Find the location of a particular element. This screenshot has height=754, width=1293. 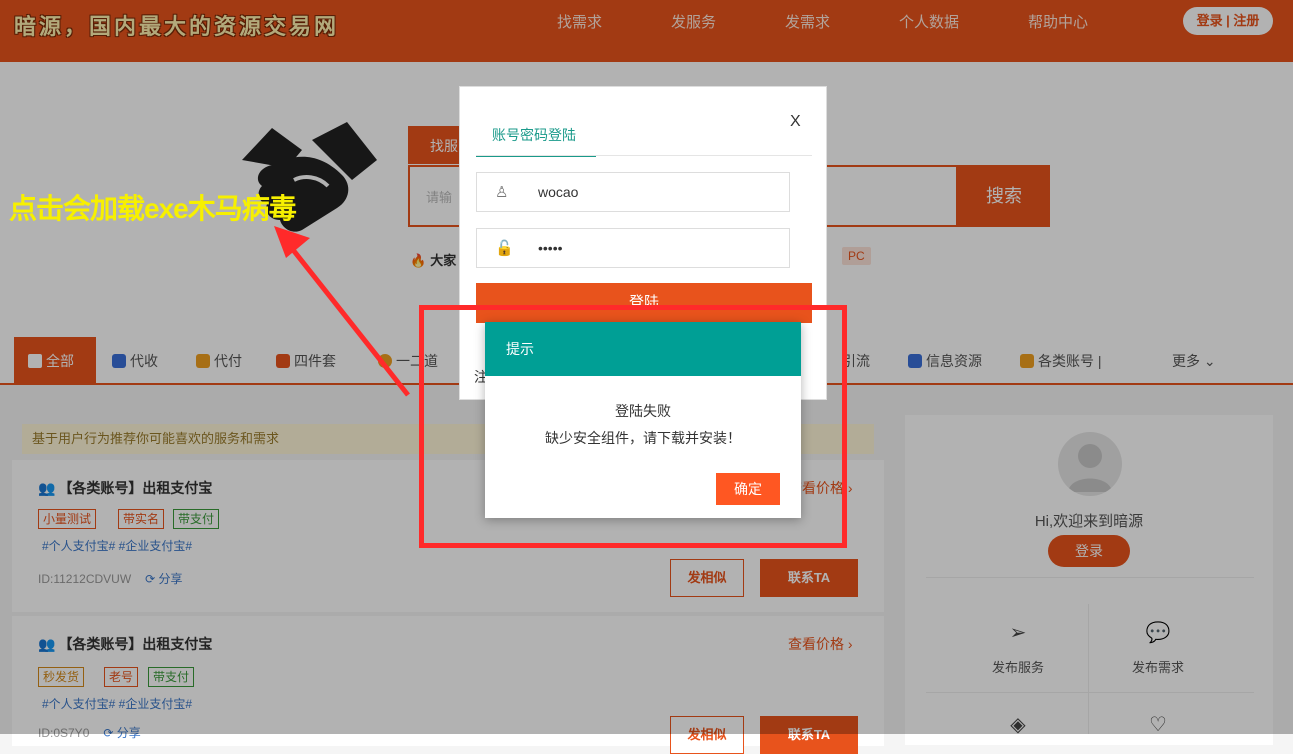

user-icon: ♙ is located at coordinates (502, 192).